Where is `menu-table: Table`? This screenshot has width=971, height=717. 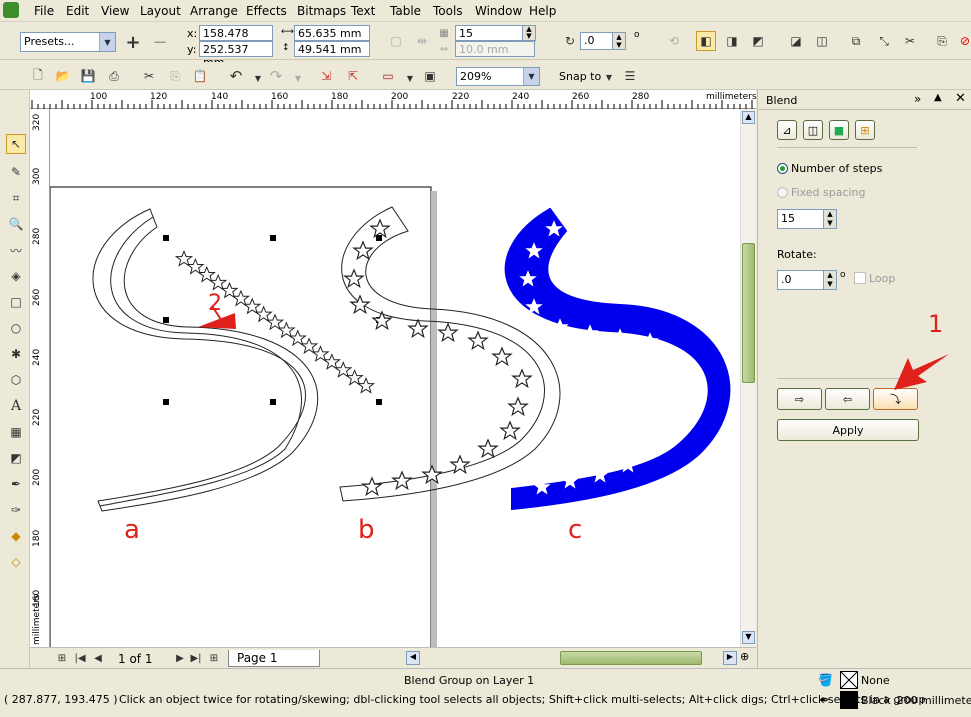
menu-table: Table is located at coordinates (405, 11).